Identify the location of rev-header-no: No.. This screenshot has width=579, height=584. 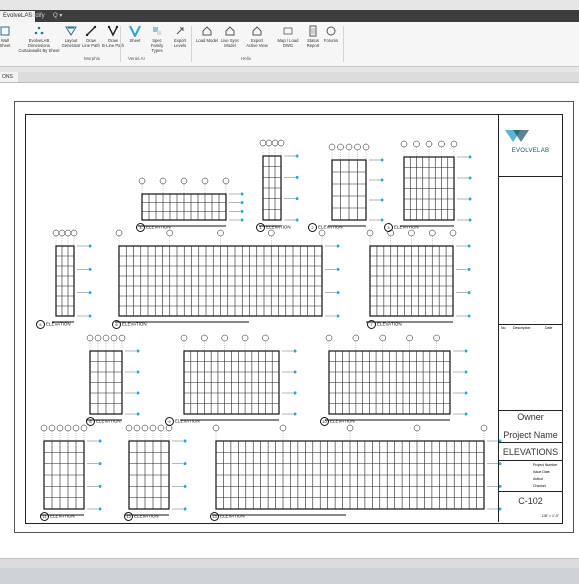
(504, 328).